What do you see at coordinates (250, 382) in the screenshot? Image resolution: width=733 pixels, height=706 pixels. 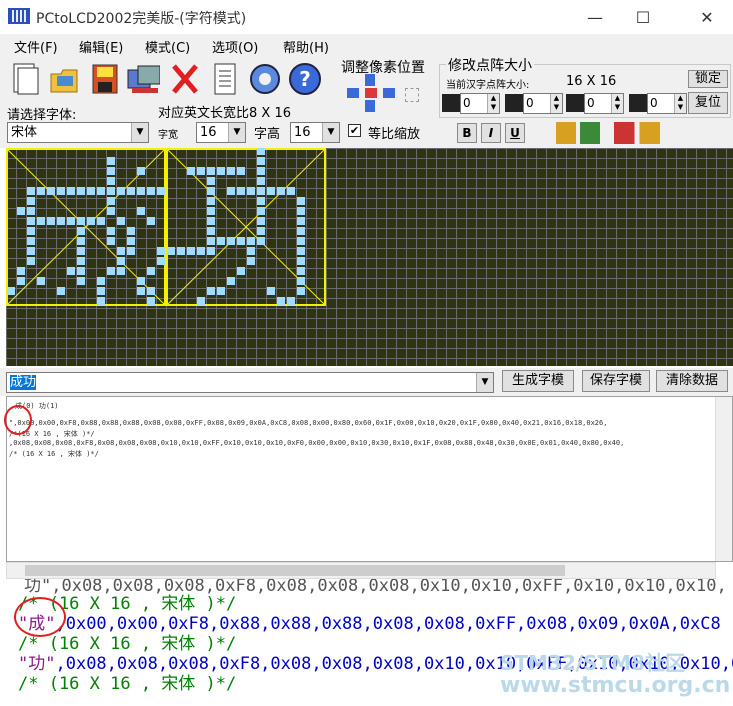 I see `text-input: 成功 ▼` at bounding box center [250, 382].